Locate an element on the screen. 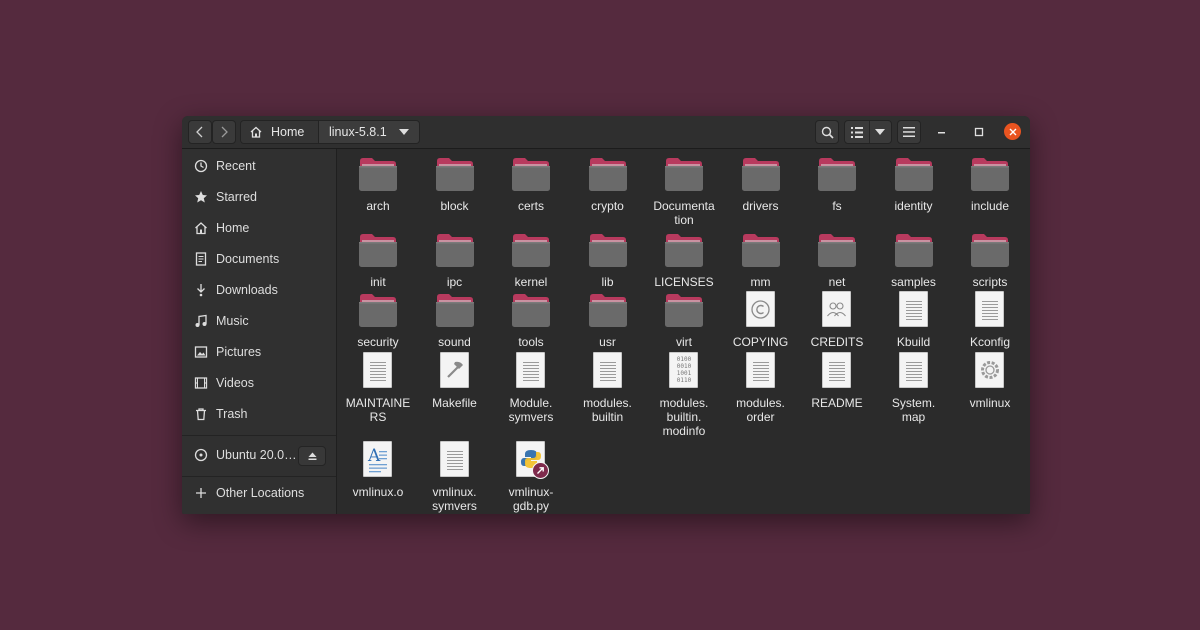  sidebar-item-documents: Documents is located at coordinates (259, 259).